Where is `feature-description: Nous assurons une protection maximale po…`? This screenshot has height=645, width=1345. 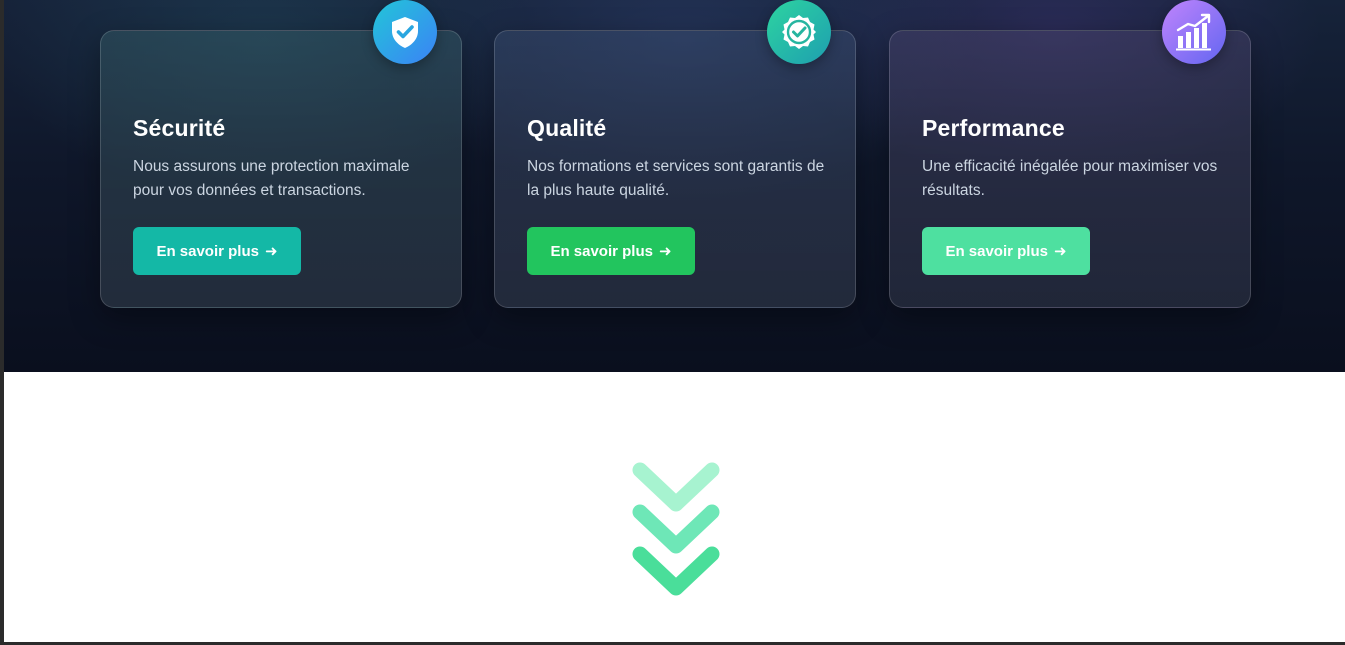
feature-description: Nous assurons une protection maximale po… is located at coordinates (271, 178).